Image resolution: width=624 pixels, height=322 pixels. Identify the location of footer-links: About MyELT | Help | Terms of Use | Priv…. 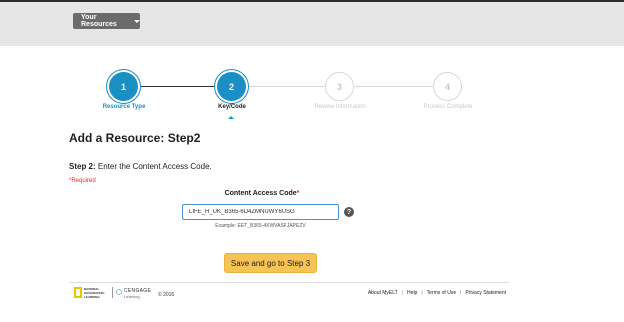
(437, 293).